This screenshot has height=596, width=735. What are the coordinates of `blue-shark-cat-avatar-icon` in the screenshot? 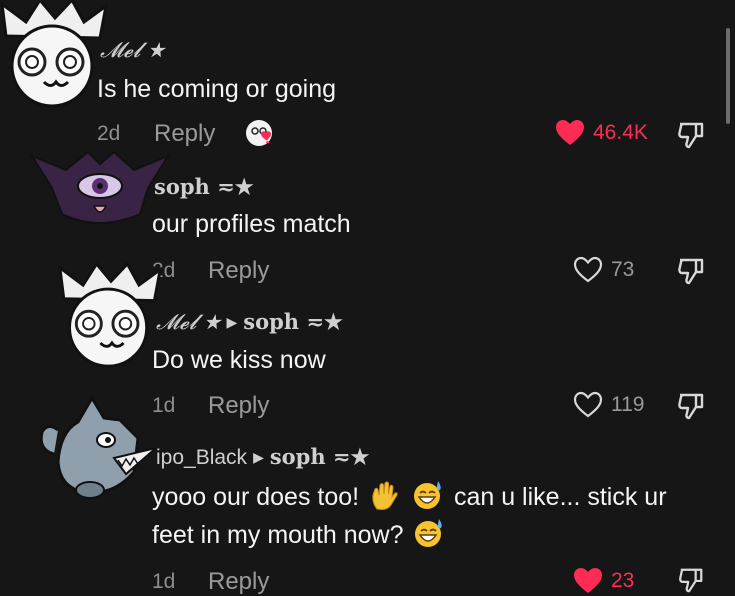 It's located at (98, 448).